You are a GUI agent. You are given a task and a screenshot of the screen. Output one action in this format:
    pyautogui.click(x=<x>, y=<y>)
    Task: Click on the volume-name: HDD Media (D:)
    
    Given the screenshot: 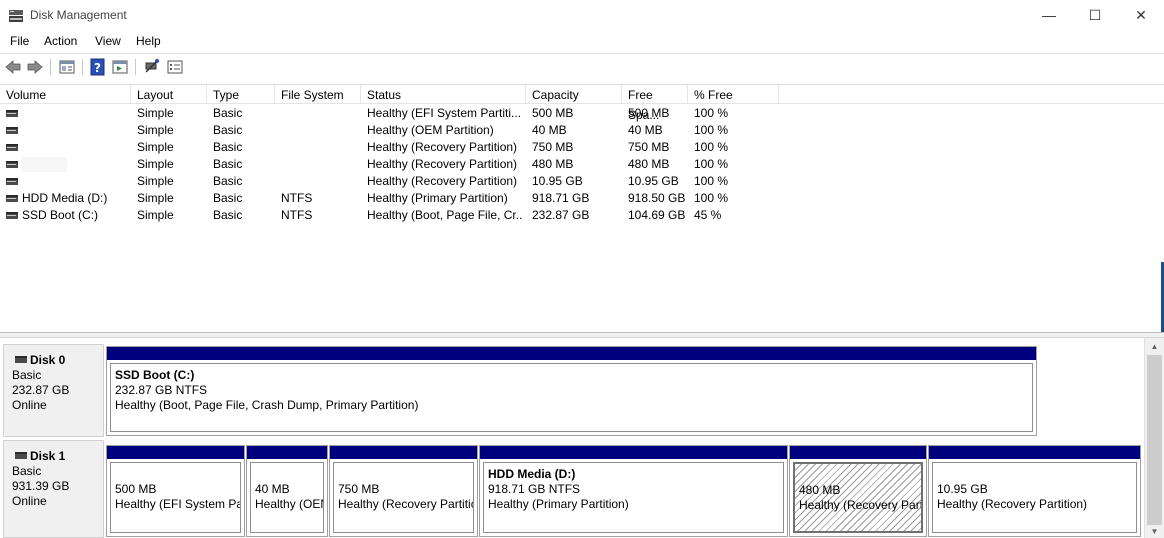 What is the action you would take?
    pyautogui.click(x=65, y=198)
    